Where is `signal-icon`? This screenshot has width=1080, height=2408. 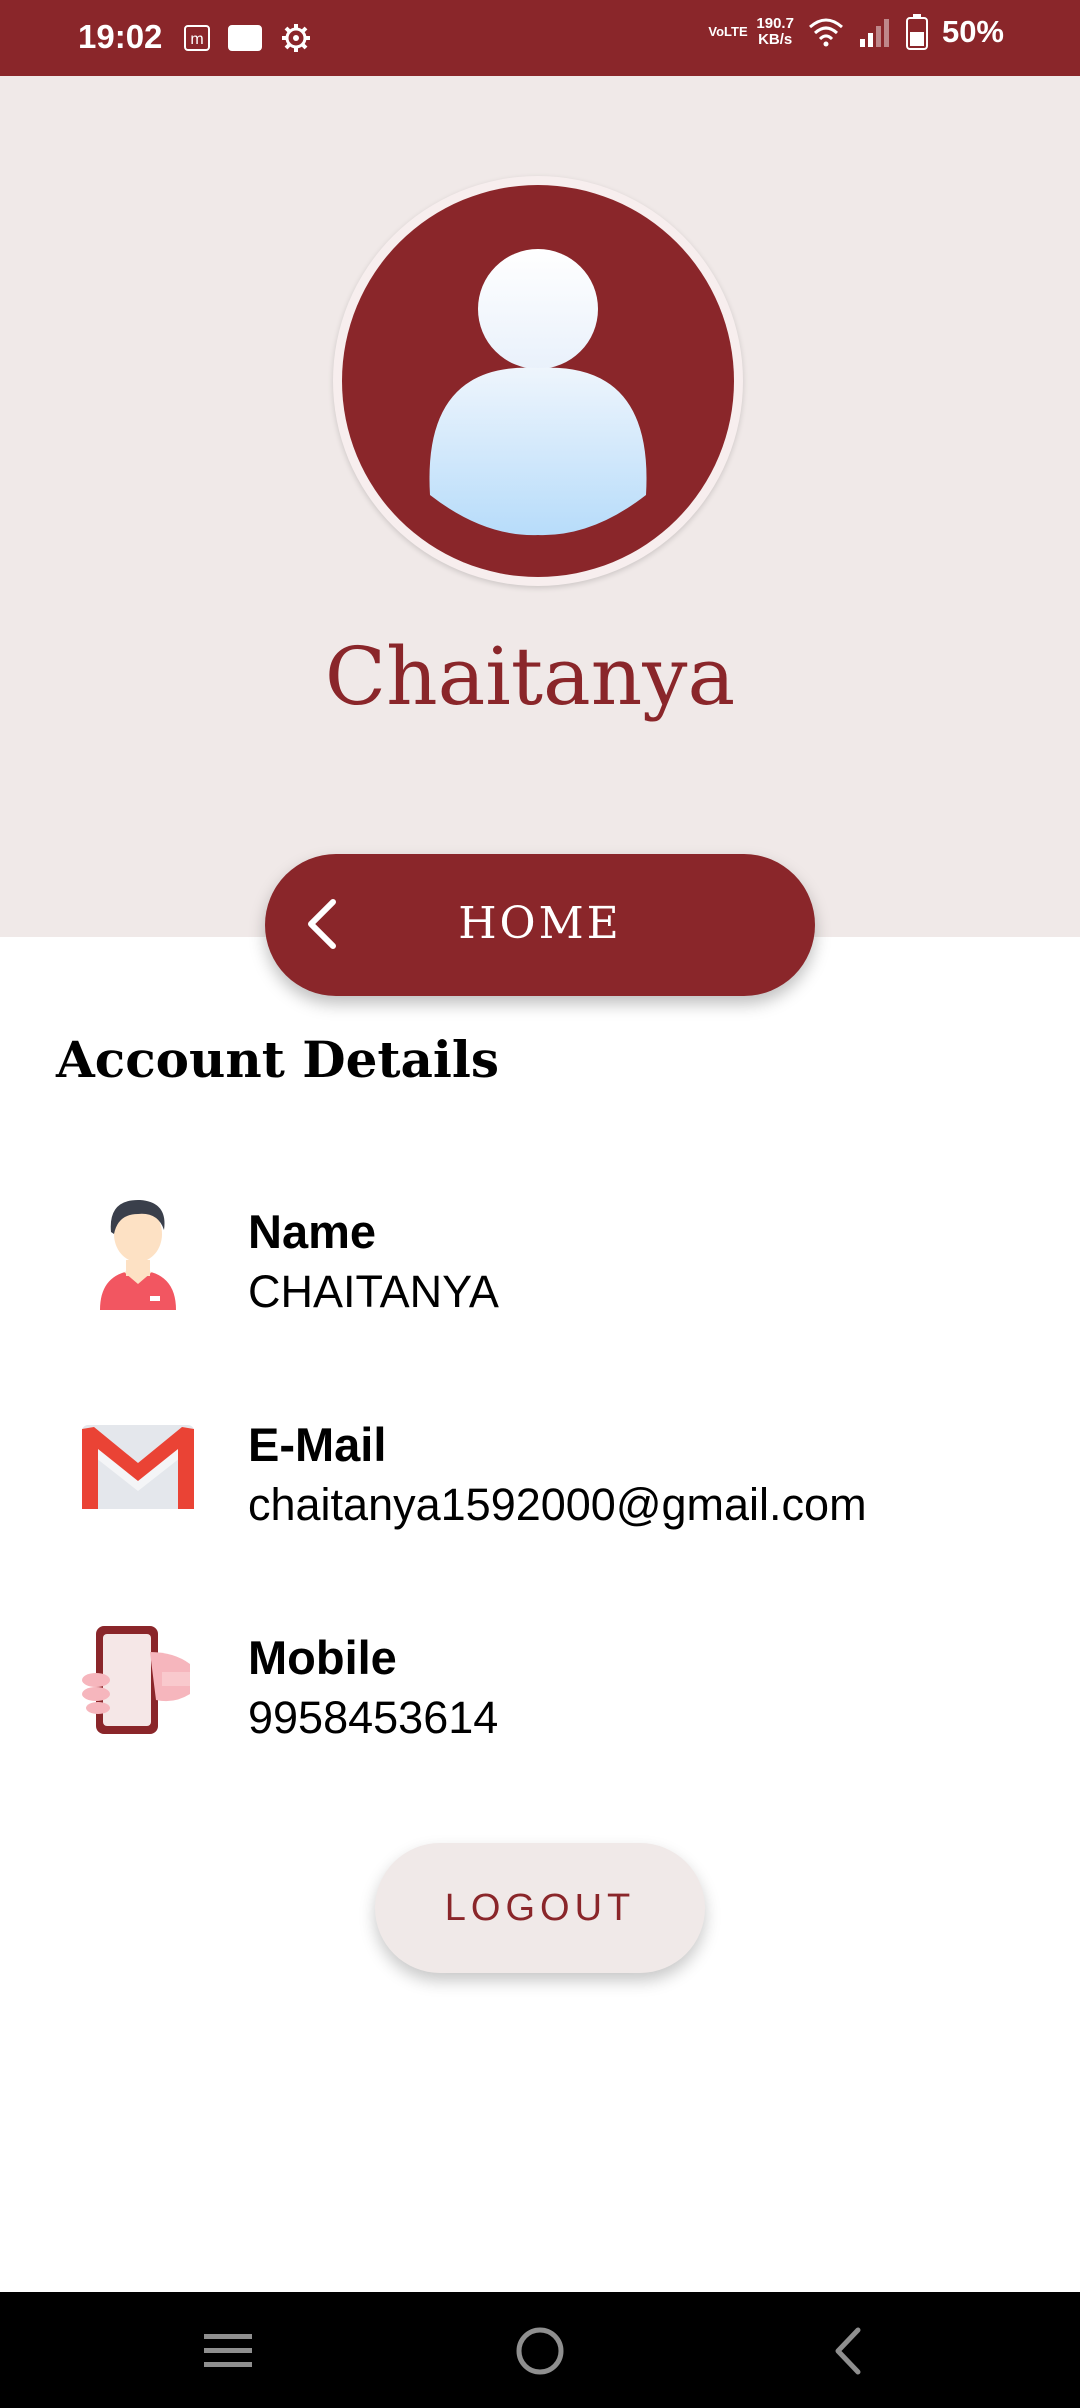 signal-icon is located at coordinates (874, 33).